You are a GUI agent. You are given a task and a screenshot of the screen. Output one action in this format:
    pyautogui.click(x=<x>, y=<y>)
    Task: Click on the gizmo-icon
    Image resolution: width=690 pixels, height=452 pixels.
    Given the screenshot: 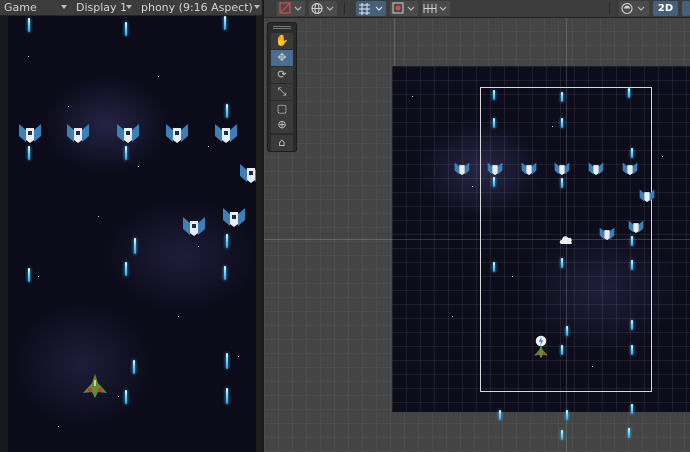 What is the action you would take?
    pyautogui.click(x=403, y=8)
    